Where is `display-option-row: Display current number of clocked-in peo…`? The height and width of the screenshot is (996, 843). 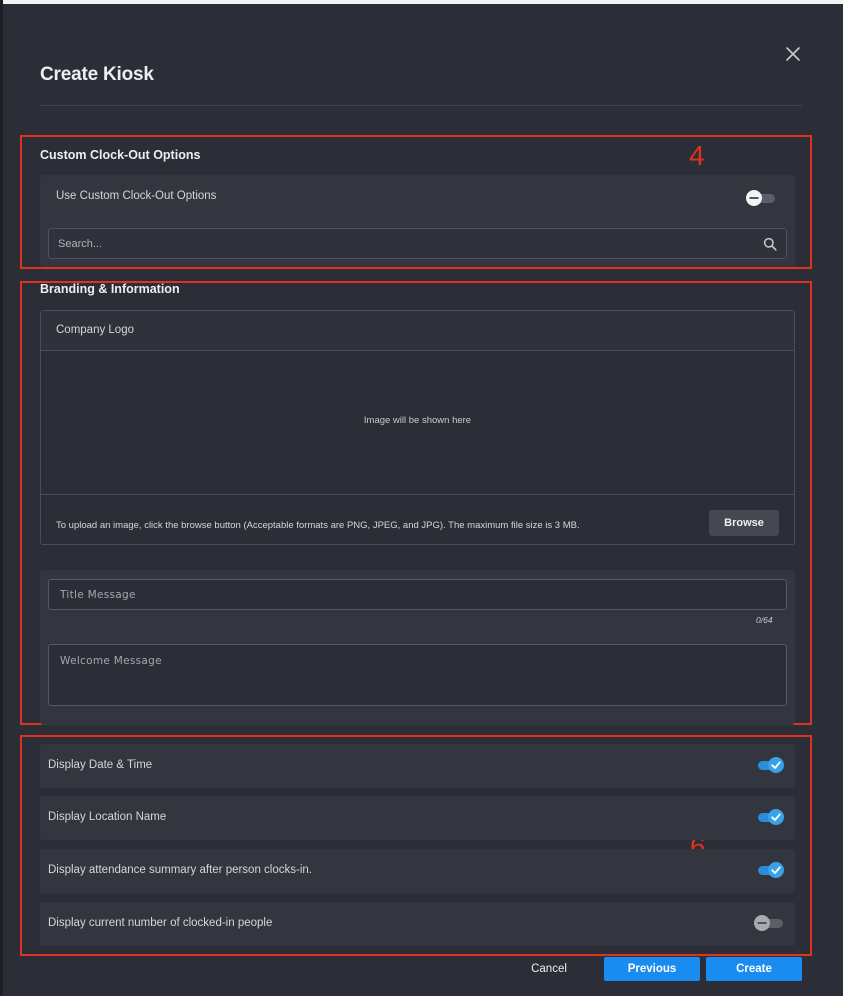 display-option-row: Display current number of clocked-in peo… is located at coordinates (417, 924).